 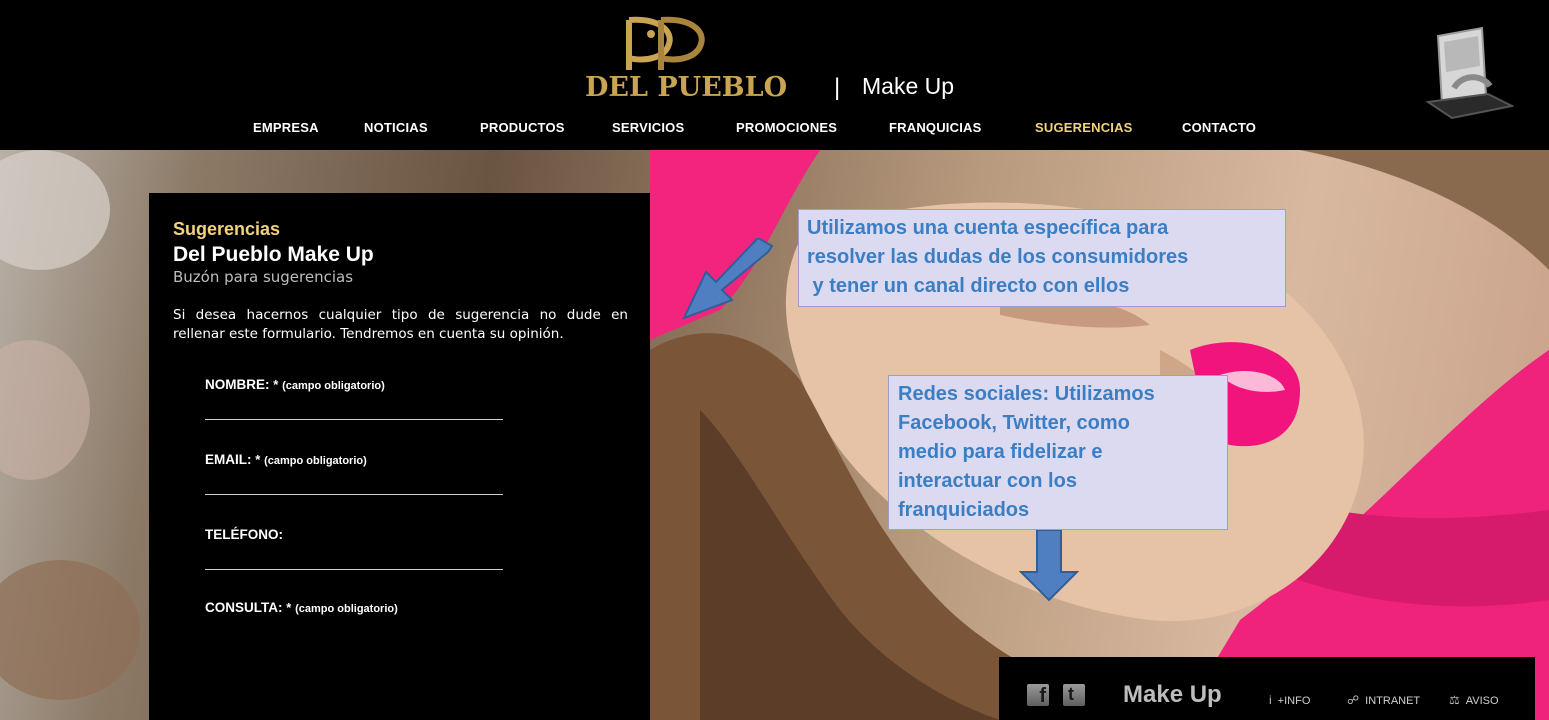 I want to click on info-label: +INFO, so click(x=1294, y=701).